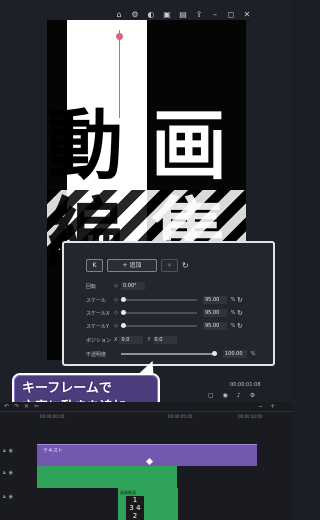  Describe the element at coordinates (174, 286) in the screenshot. I see `rotation-row: 回転 ◇ 0.00°` at that location.